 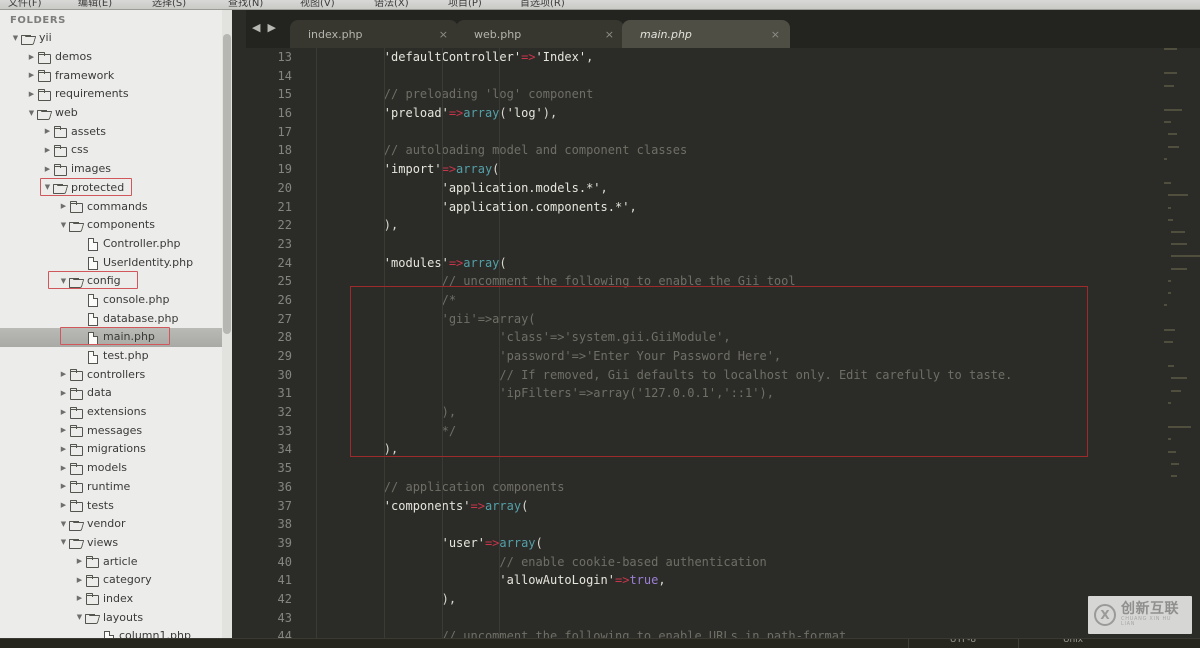 I want to click on tree-row-framework: framework, so click(x=116, y=75).